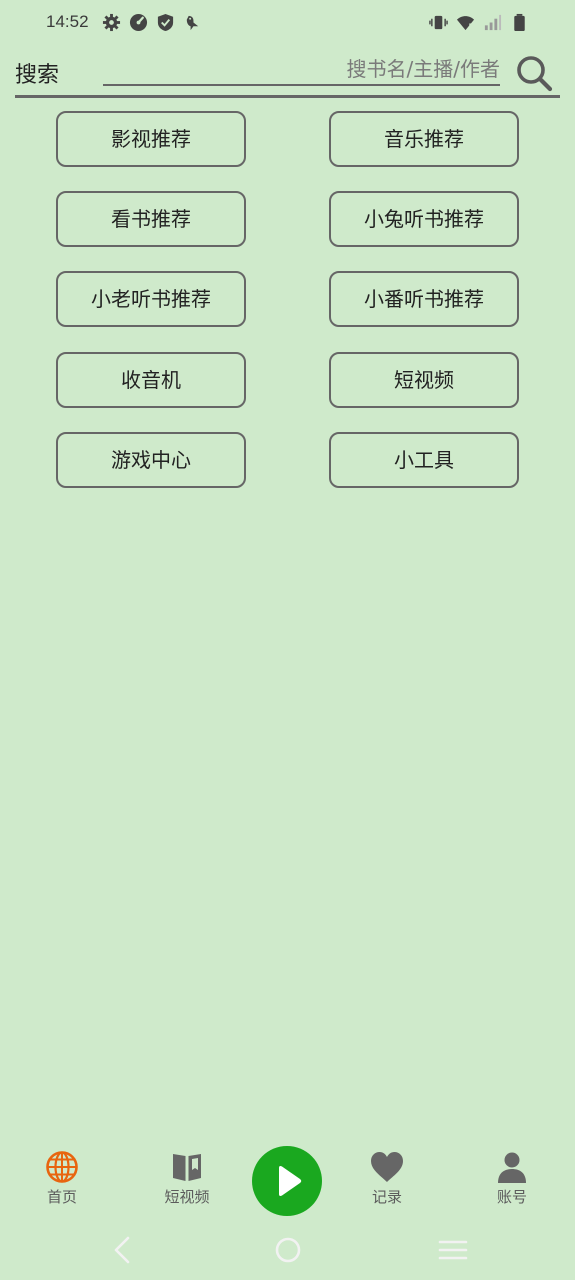  What do you see at coordinates (151, 380) in the screenshot?
I see `category-button-radio: 收音机` at bounding box center [151, 380].